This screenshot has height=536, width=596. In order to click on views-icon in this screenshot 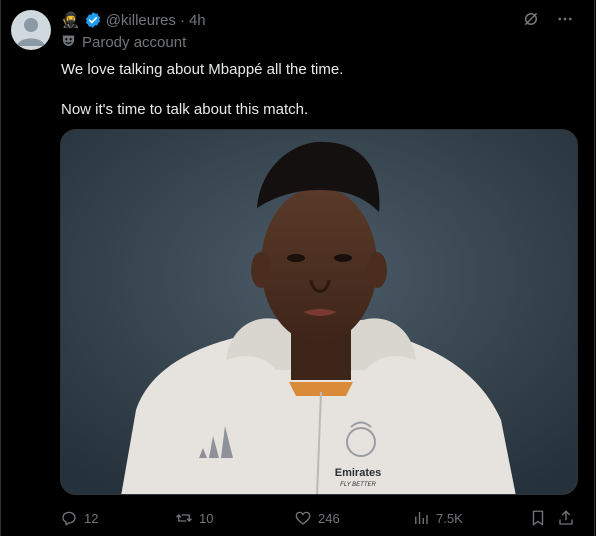, I will do `click(421, 518)`.